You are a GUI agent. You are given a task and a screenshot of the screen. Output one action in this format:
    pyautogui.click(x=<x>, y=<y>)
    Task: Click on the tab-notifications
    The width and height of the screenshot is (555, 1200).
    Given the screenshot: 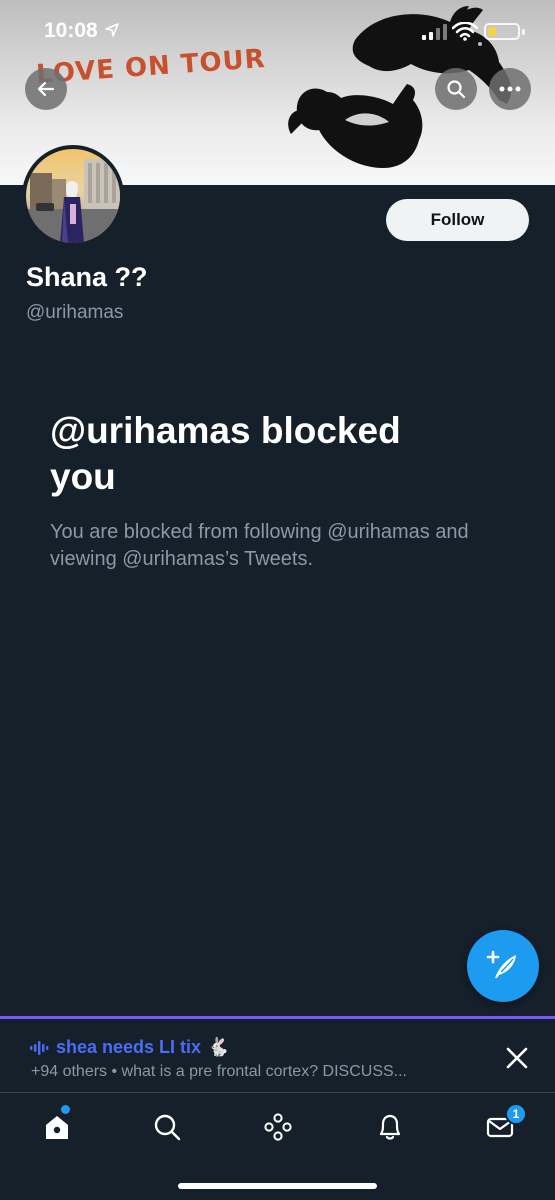 What is the action you would take?
    pyautogui.click(x=390, y=1127)
    